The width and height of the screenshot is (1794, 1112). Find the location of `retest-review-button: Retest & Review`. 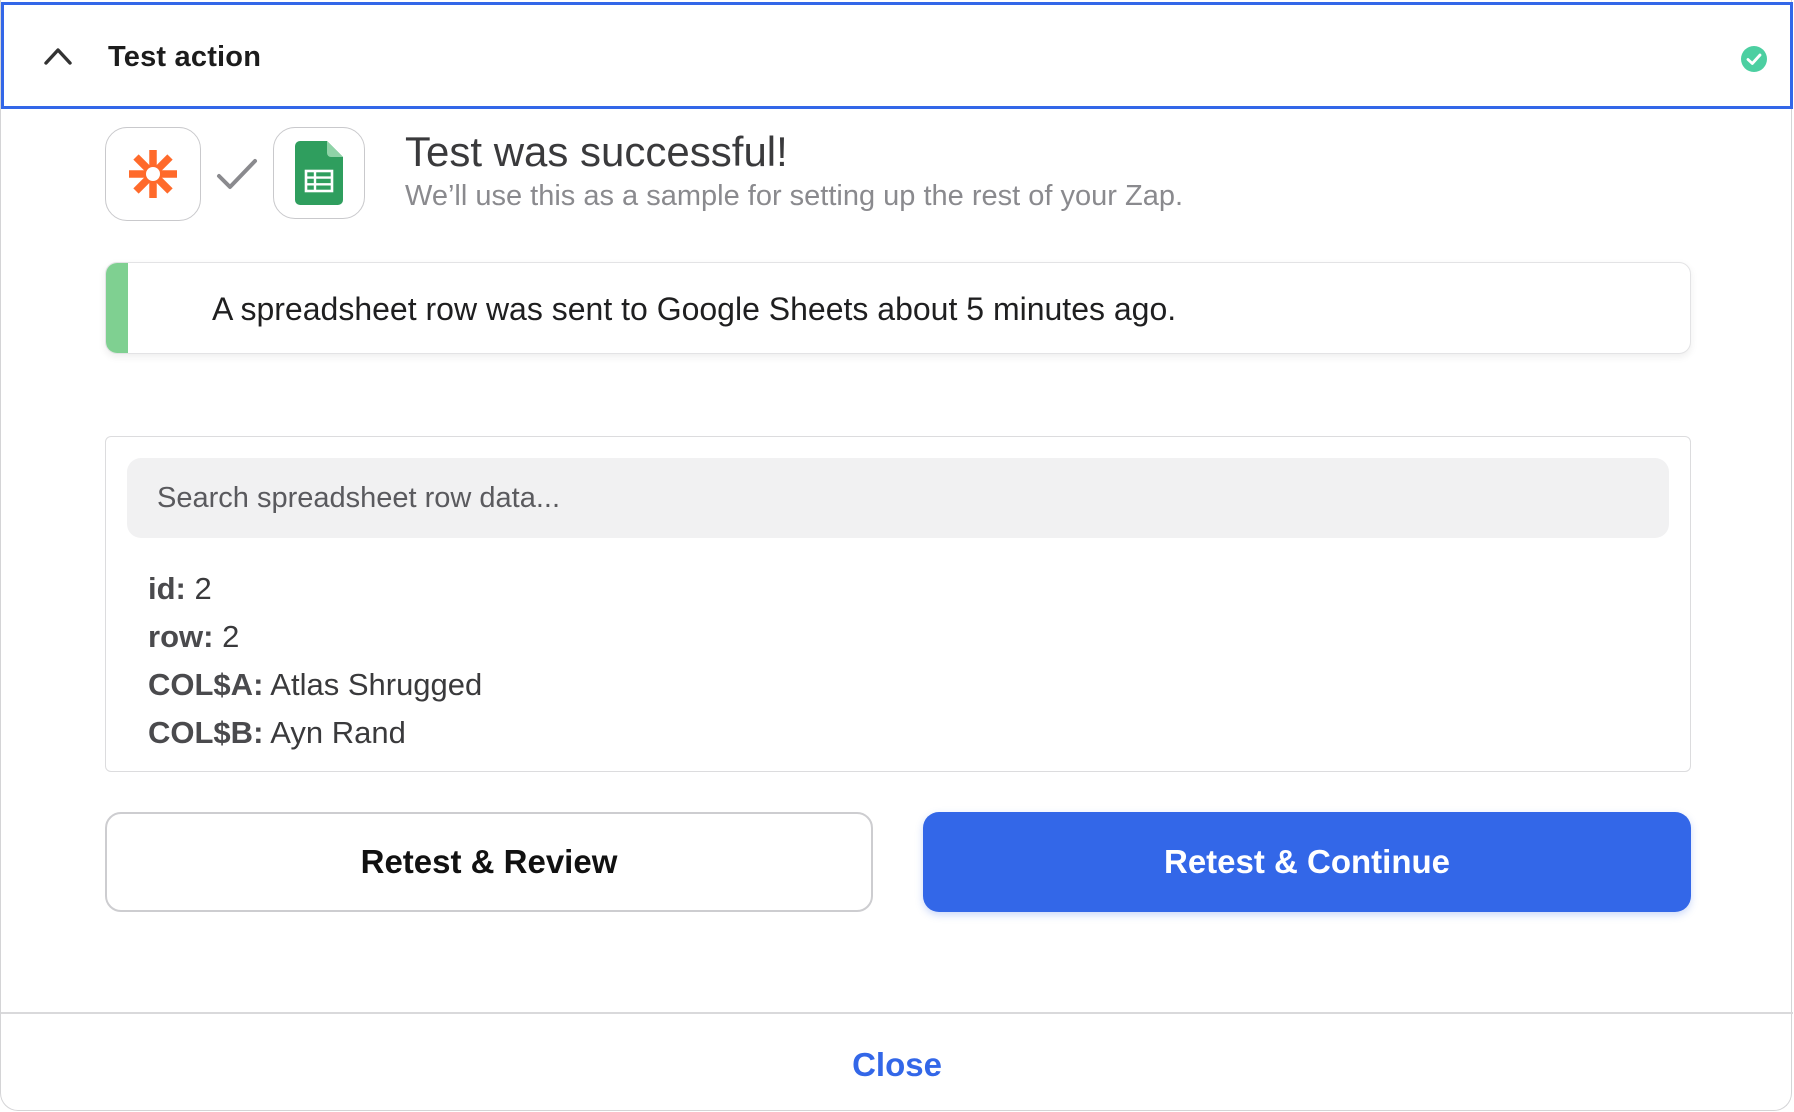

retest-review-button: Retest & Review is located at coordinates (489, 862).